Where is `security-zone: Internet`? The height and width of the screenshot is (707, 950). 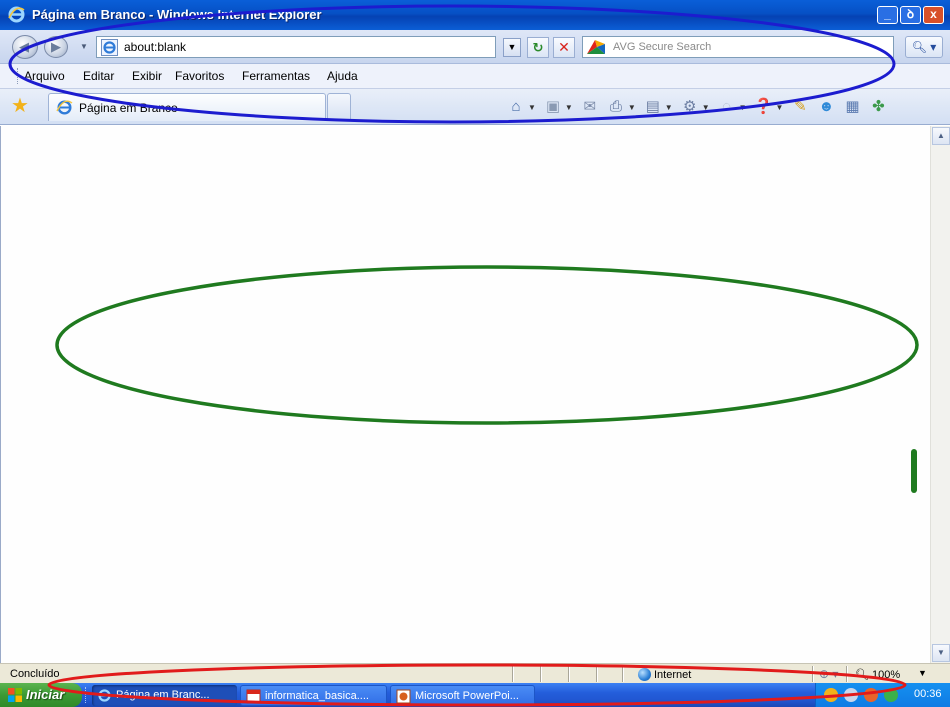 security-zone: Internet is located at coordinates (664, 674).